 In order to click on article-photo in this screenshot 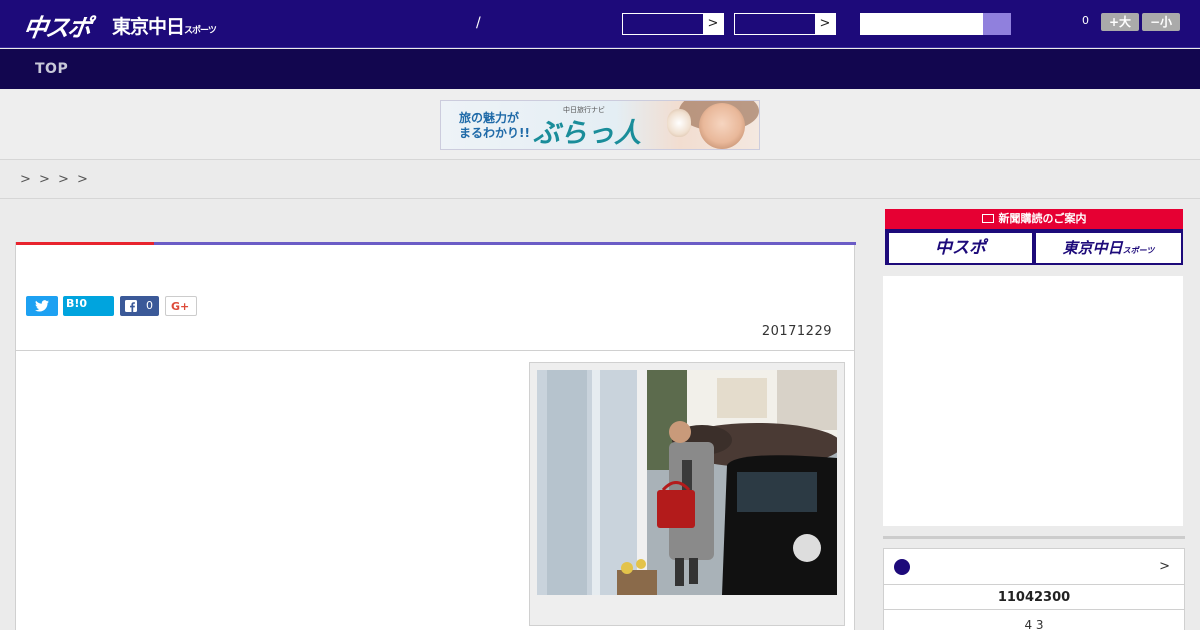, I will do `click(687, 482)`.